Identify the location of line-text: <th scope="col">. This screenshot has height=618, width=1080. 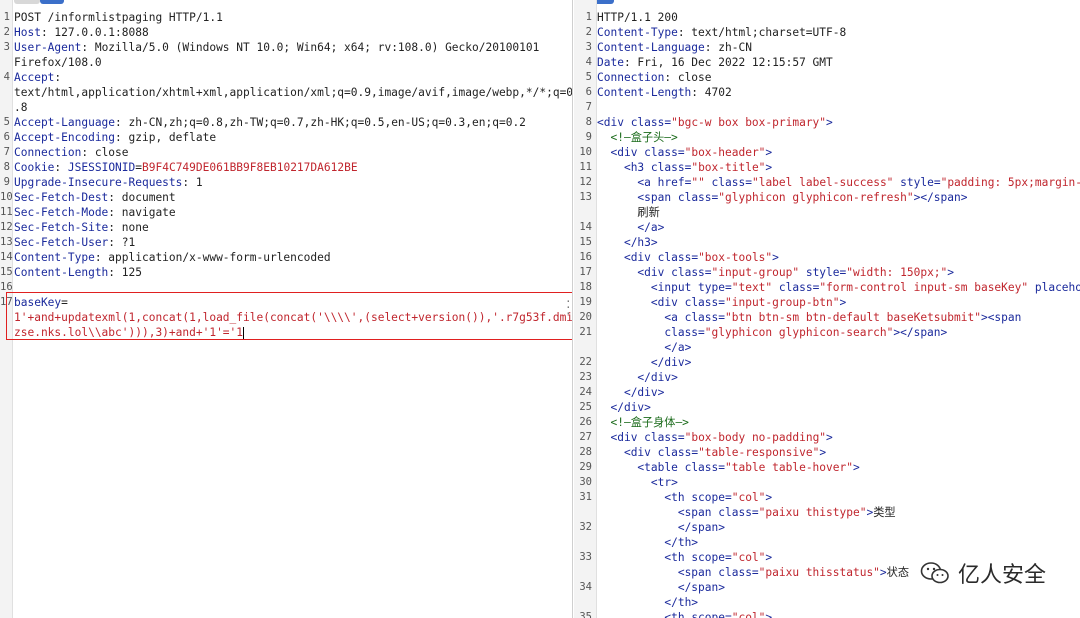
(684, 614).